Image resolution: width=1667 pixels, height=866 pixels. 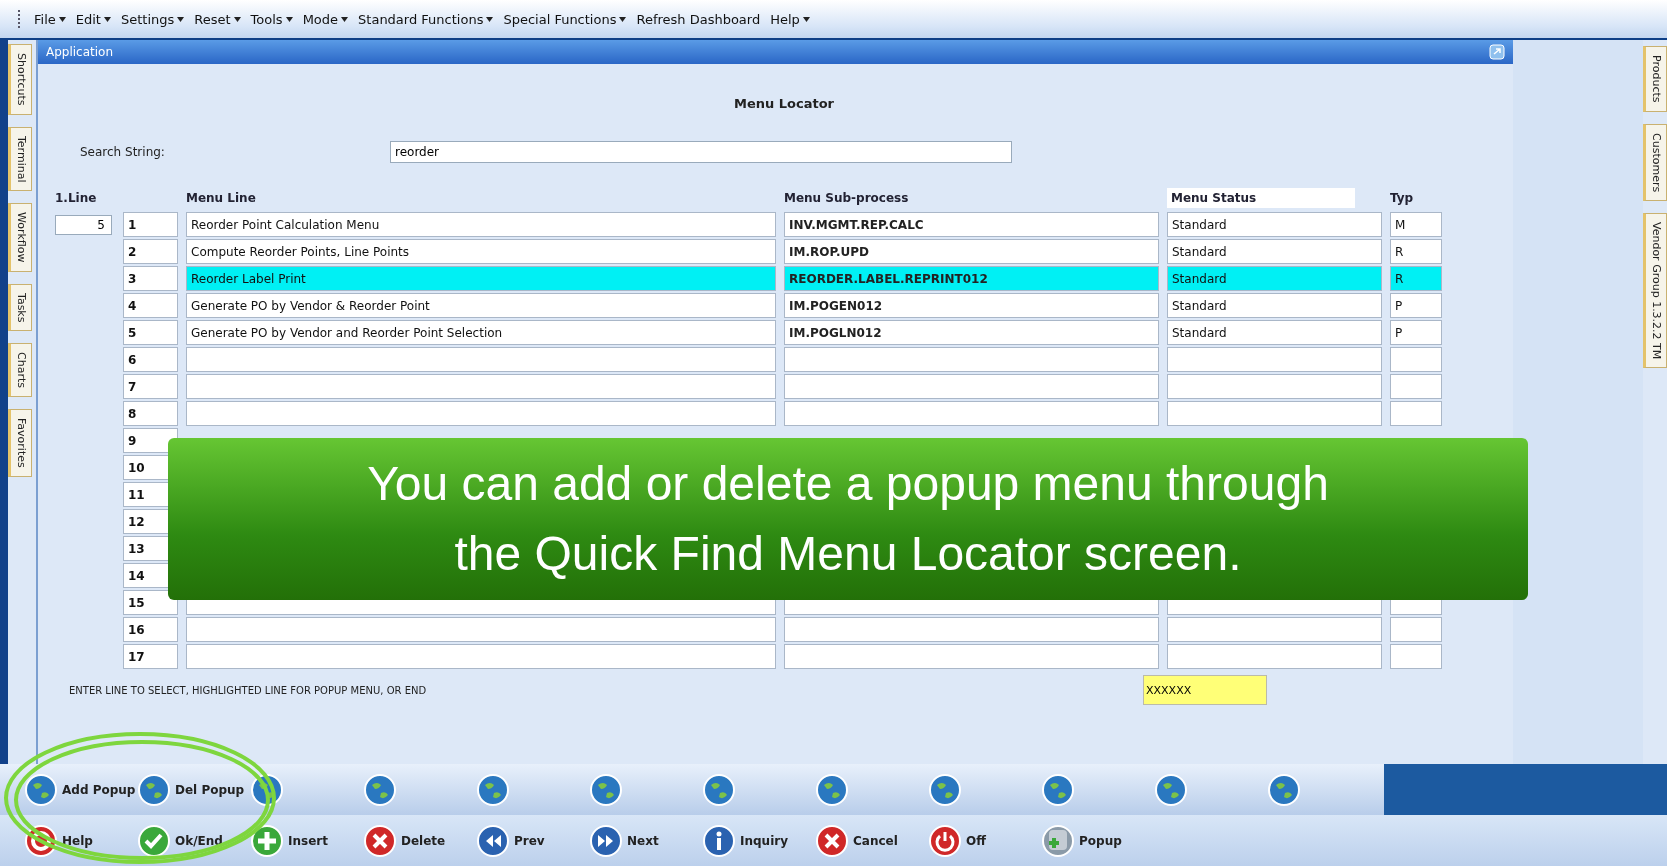 I want to click on menu-line-cell: Reorder Point Calculation Menu, so click(x=481, y=224).